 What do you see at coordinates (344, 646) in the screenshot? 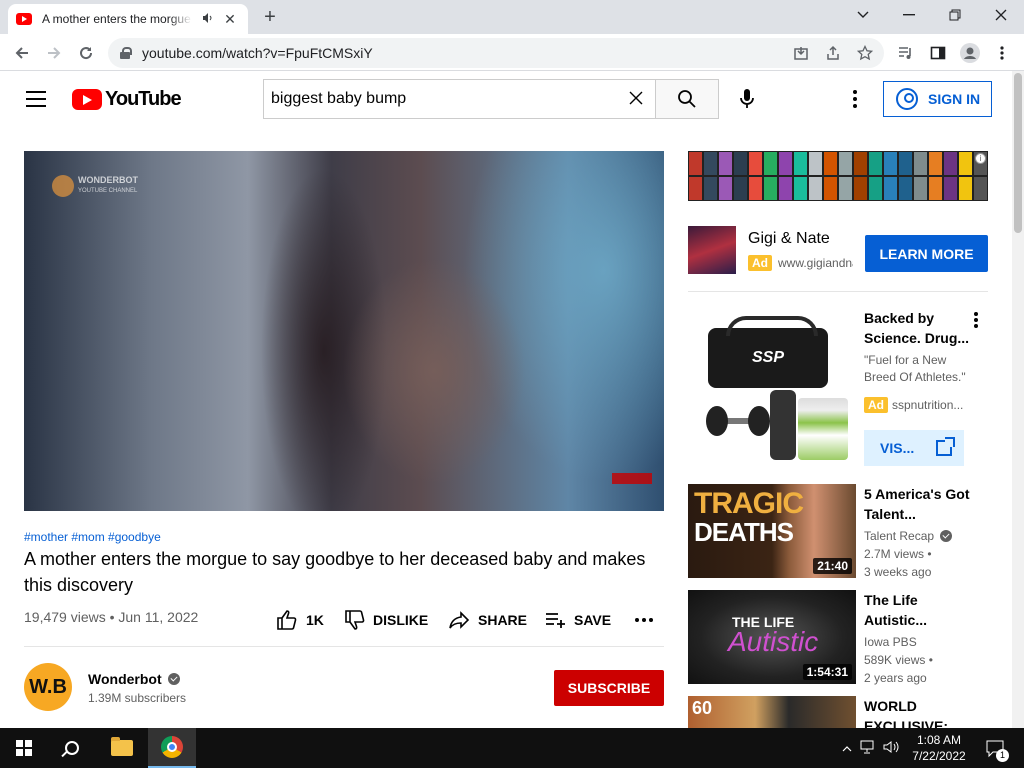
I see `divider` at bounding box center [344, 646].